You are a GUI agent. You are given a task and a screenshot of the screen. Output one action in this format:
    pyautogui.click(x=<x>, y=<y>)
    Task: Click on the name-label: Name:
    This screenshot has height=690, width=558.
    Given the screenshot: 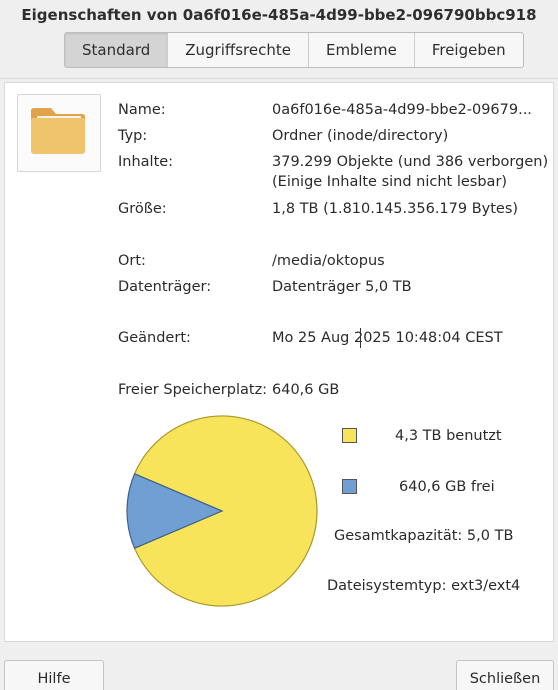 What is the action you would take?
    pyautogui.click(x=142, y=110)
    